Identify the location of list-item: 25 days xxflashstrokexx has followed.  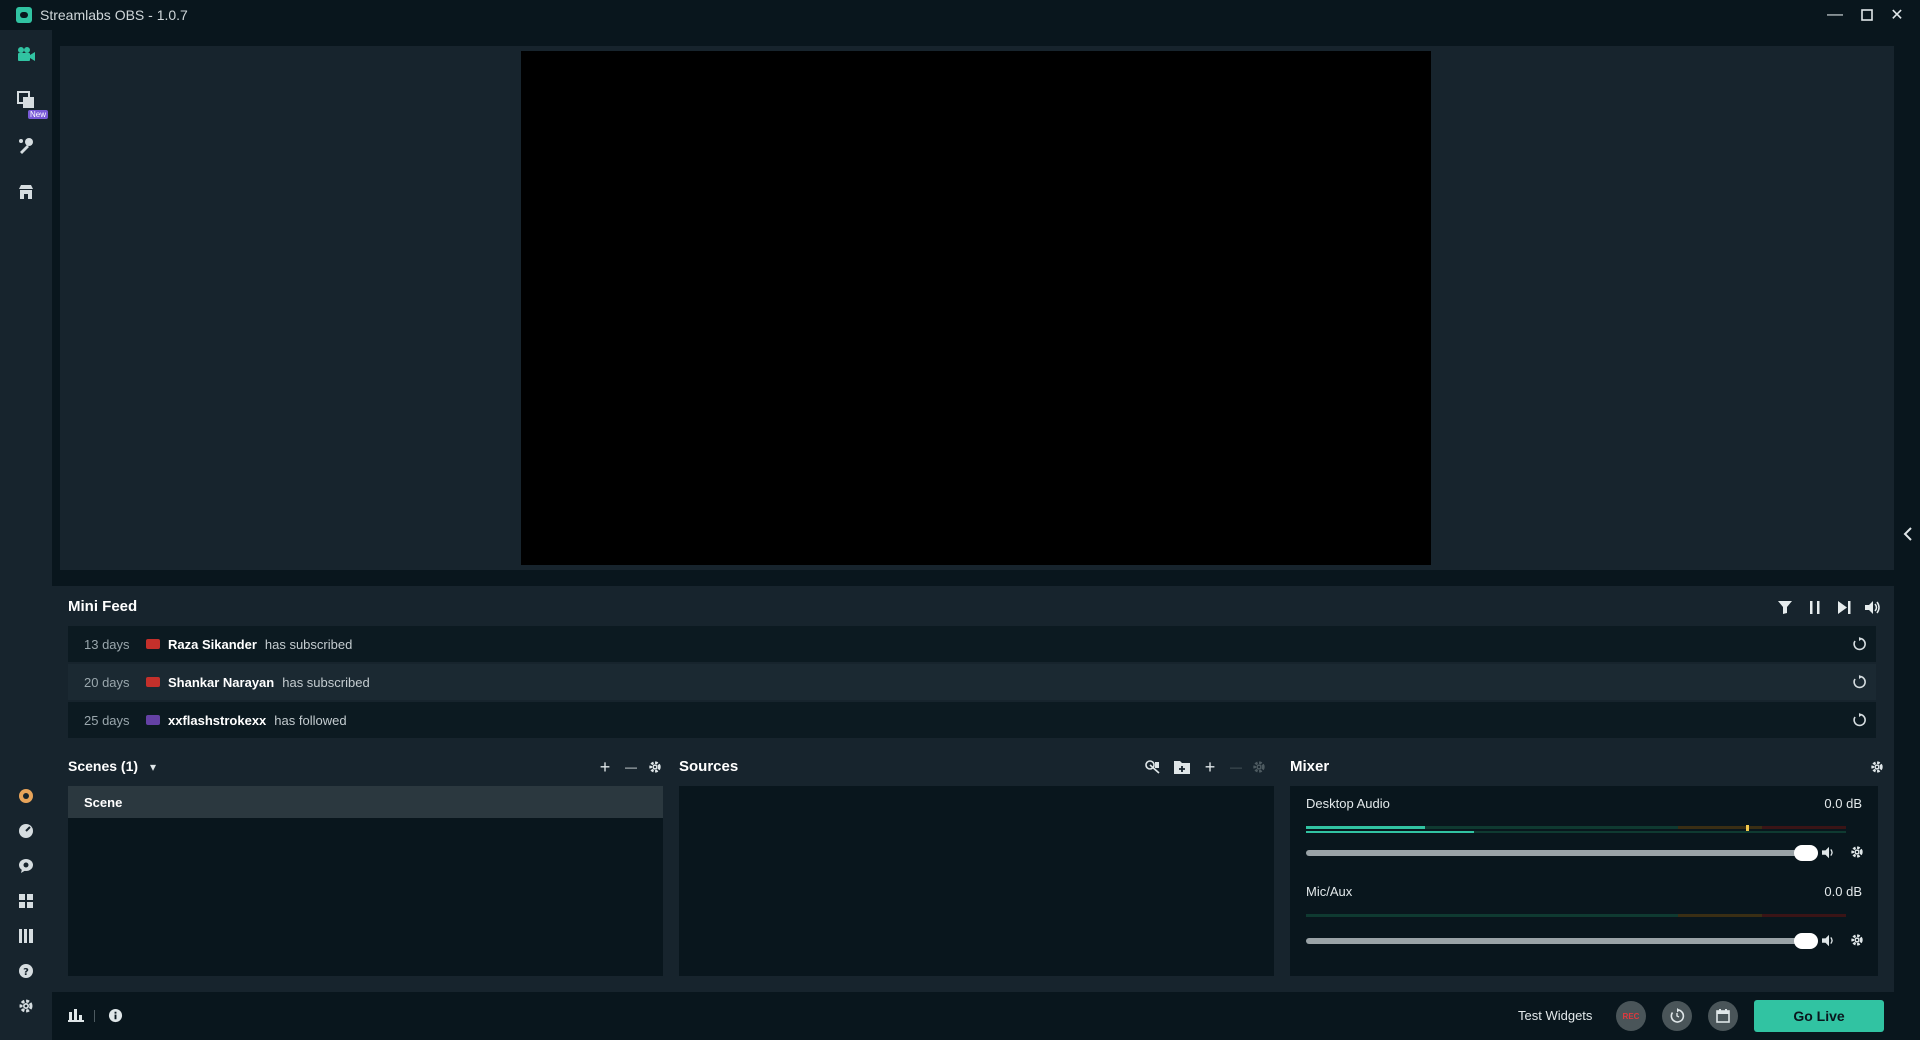
(972, 720).